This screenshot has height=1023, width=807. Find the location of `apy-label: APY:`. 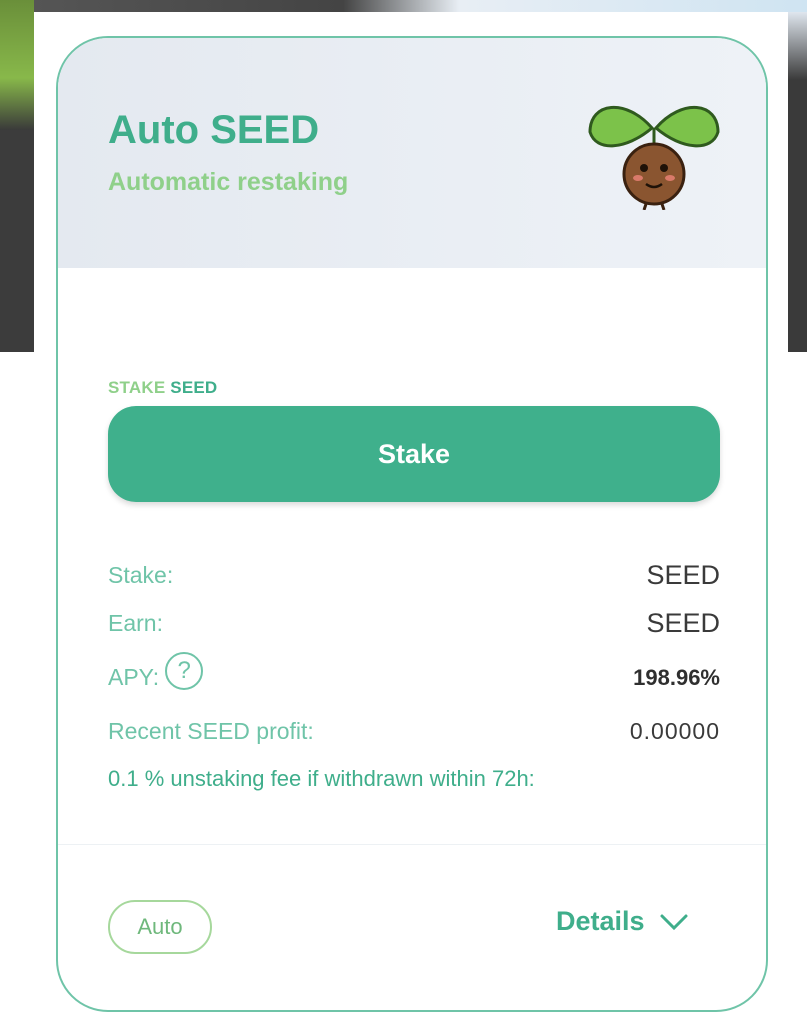

apy-label: APY: is located at coordinates (134, 677).